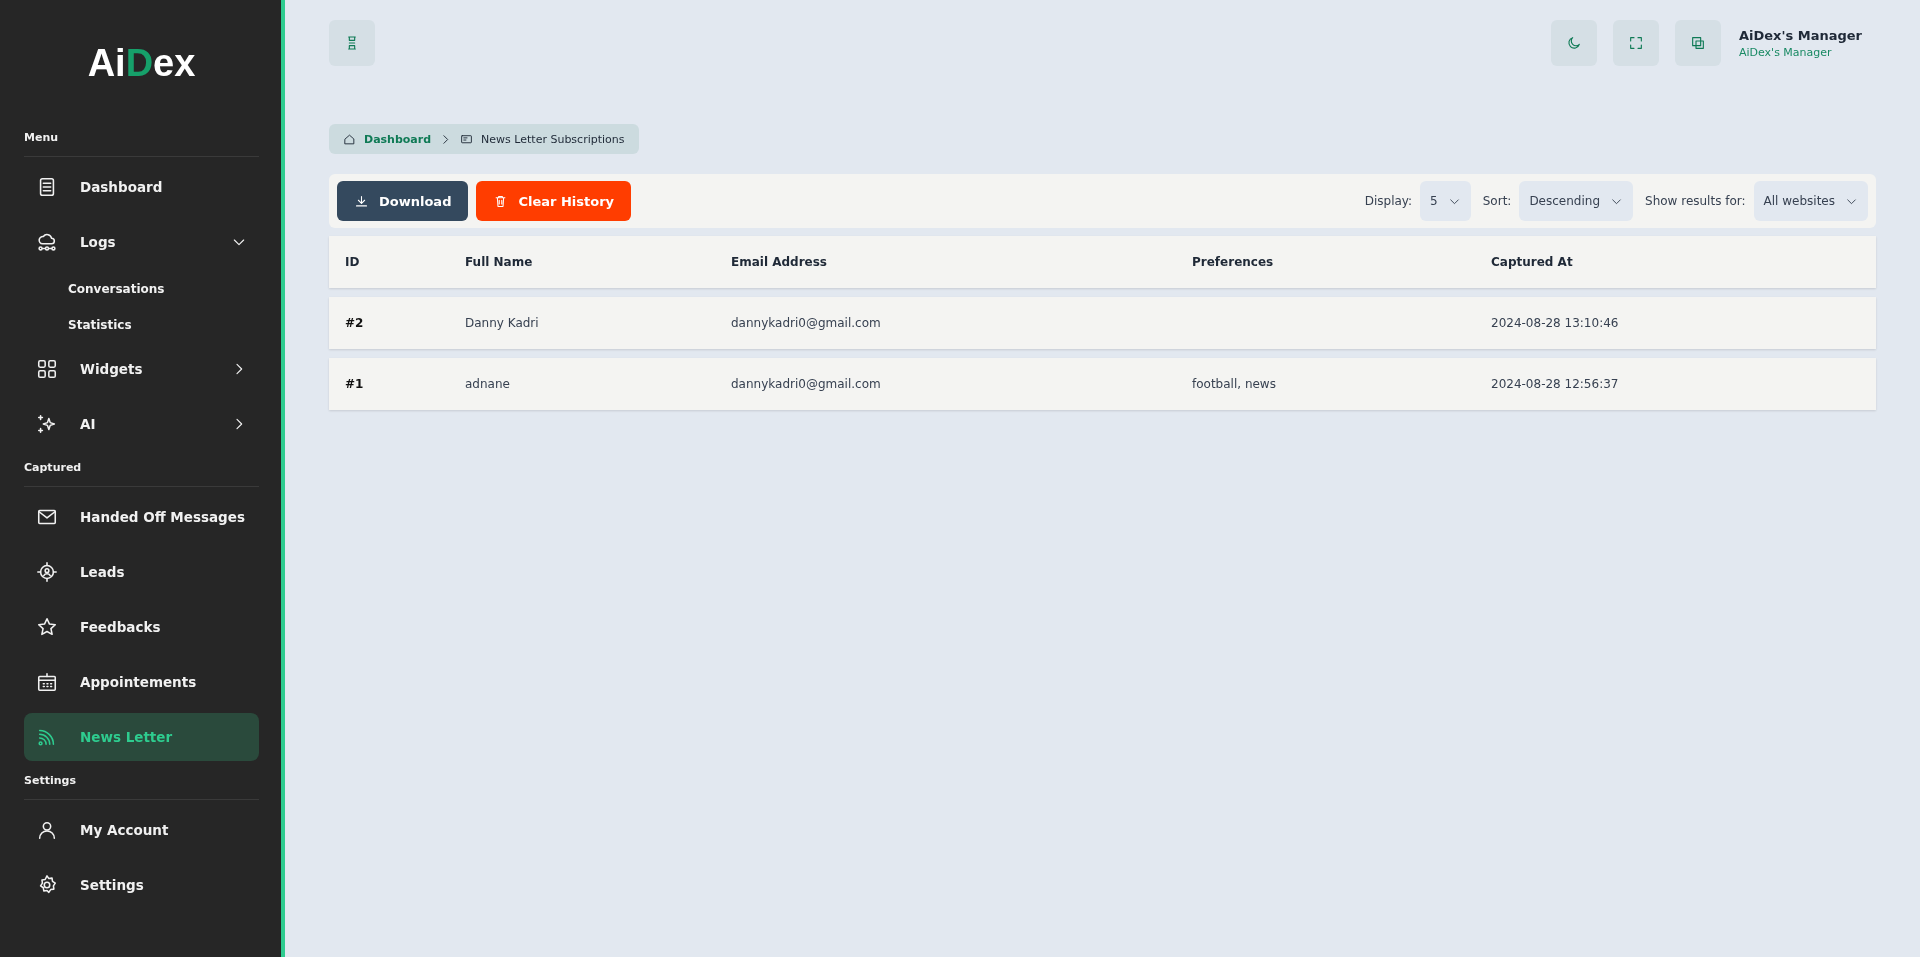  Describe the element at coordinates (499, 262) in the screenshot. I see `column-header: Full Name` at that location.